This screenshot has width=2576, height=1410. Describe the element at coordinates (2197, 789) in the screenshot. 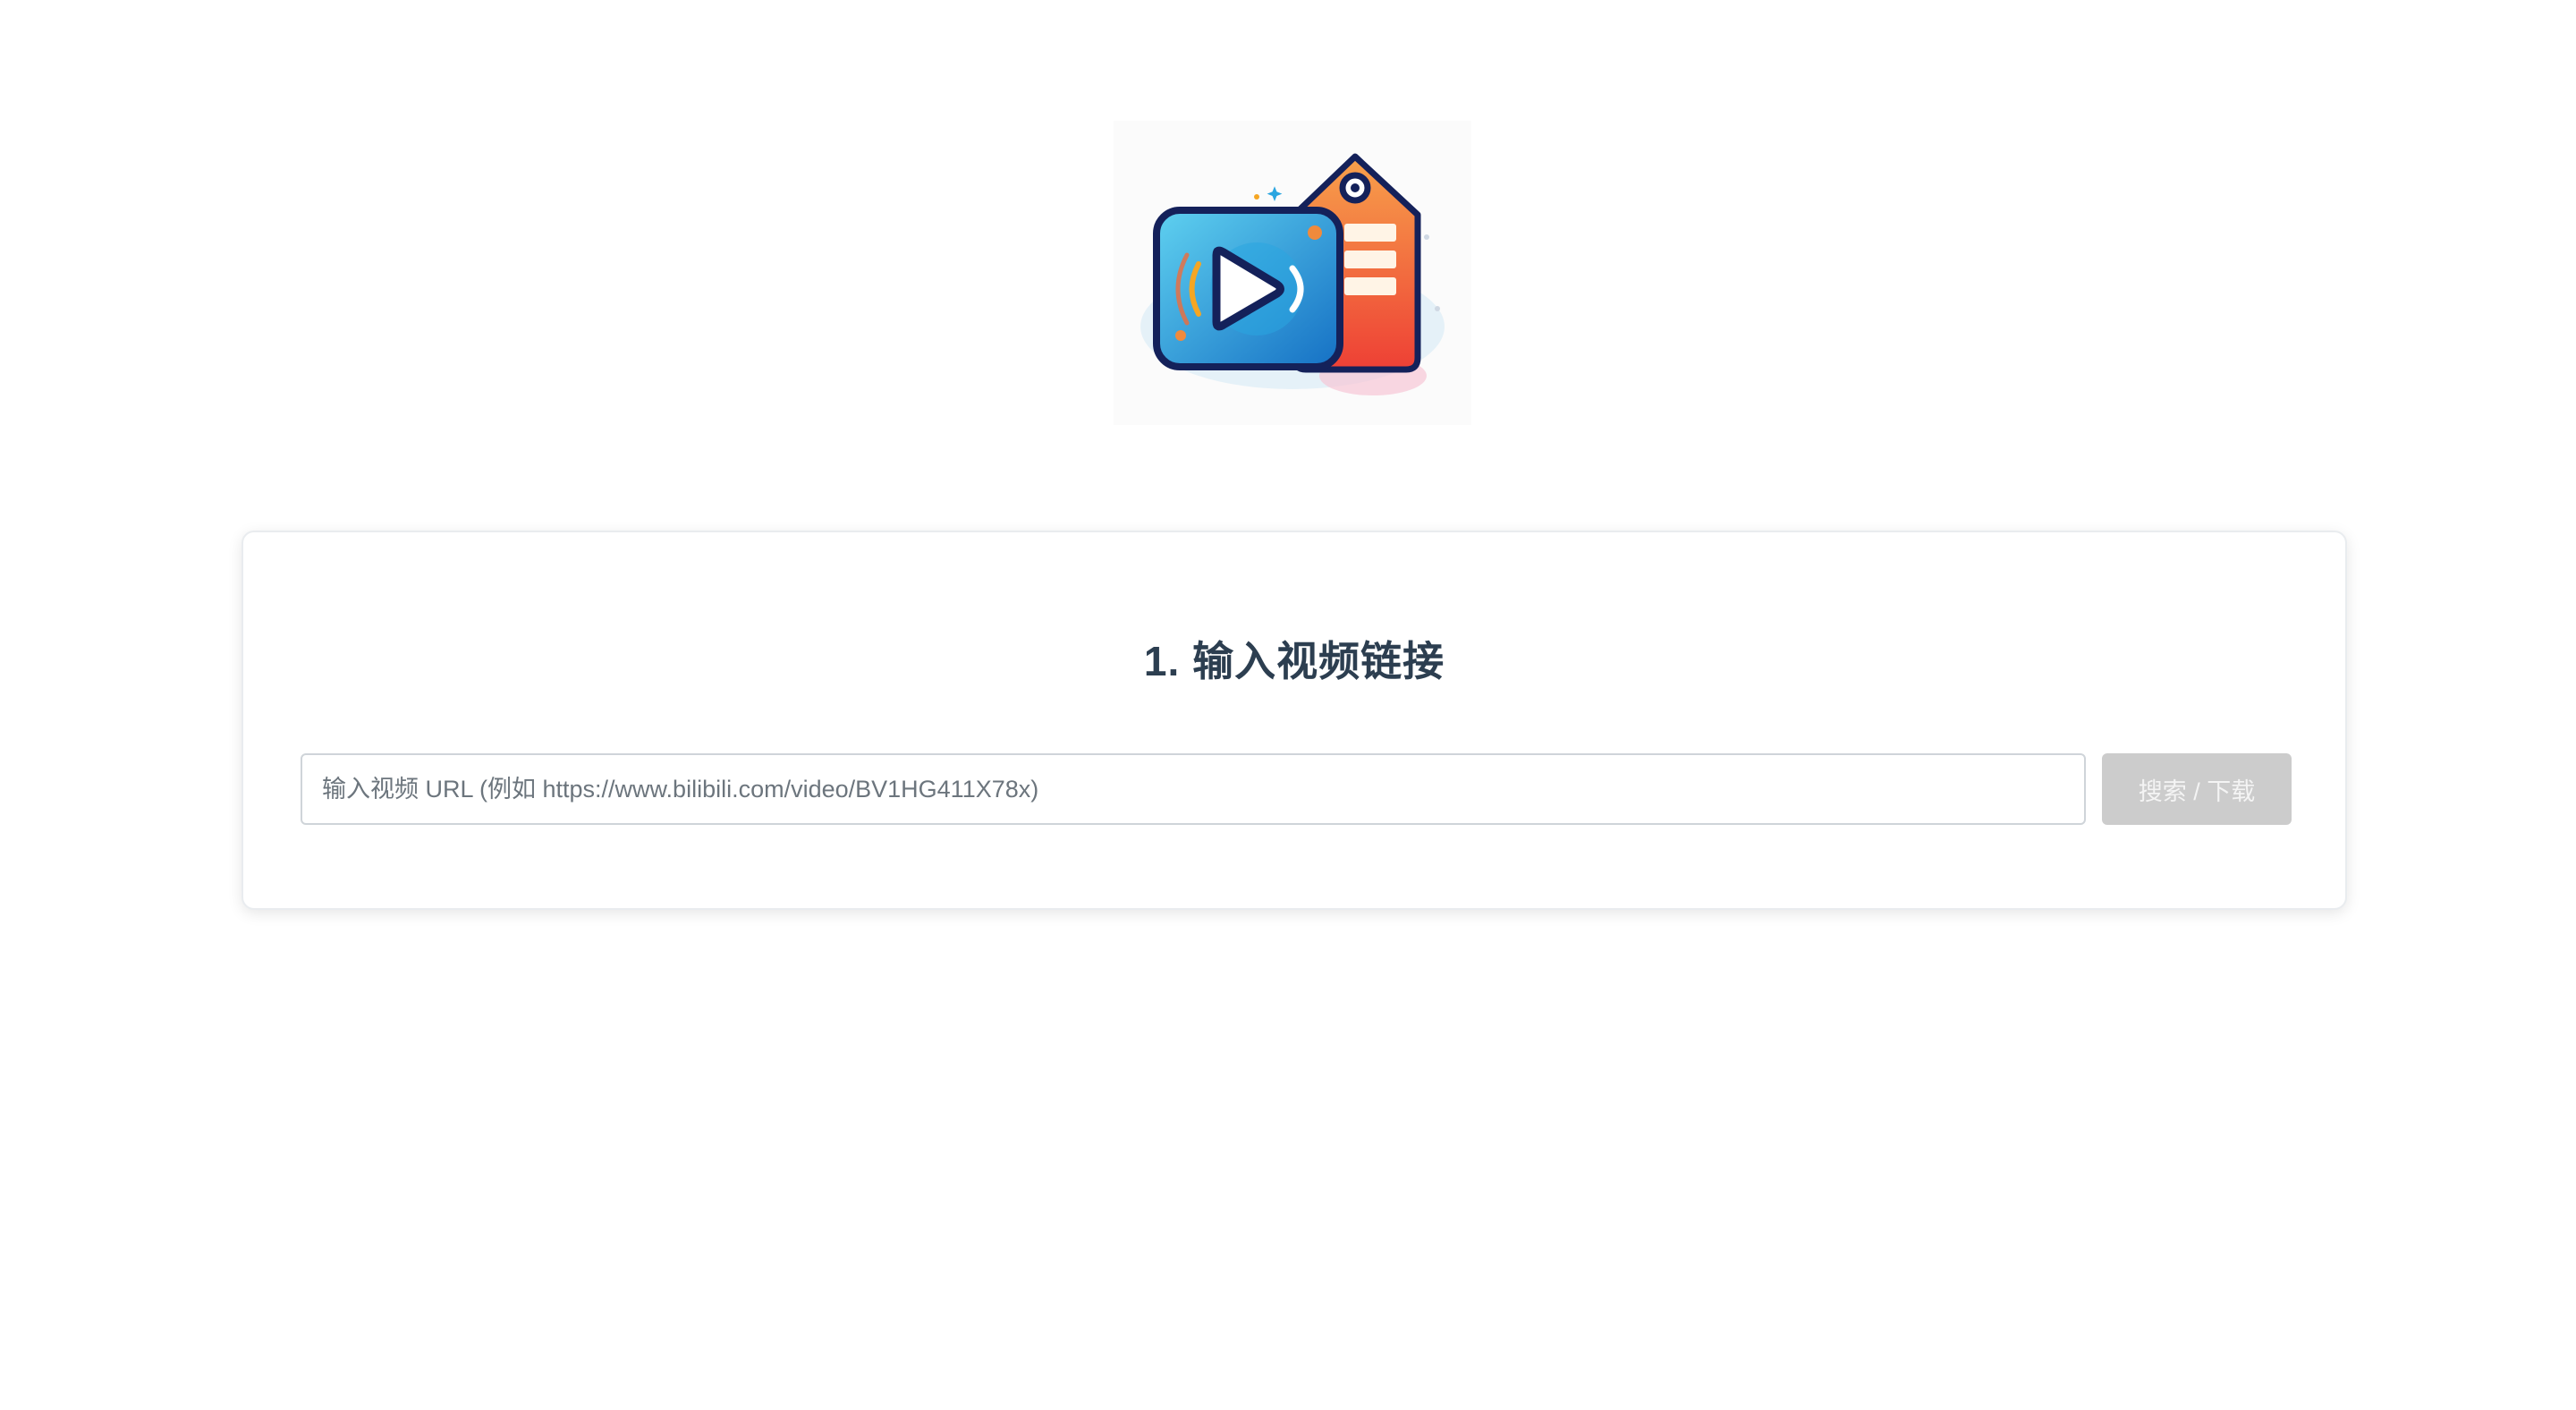

I see `search-download-button: 搜索 / 下载` at that location.